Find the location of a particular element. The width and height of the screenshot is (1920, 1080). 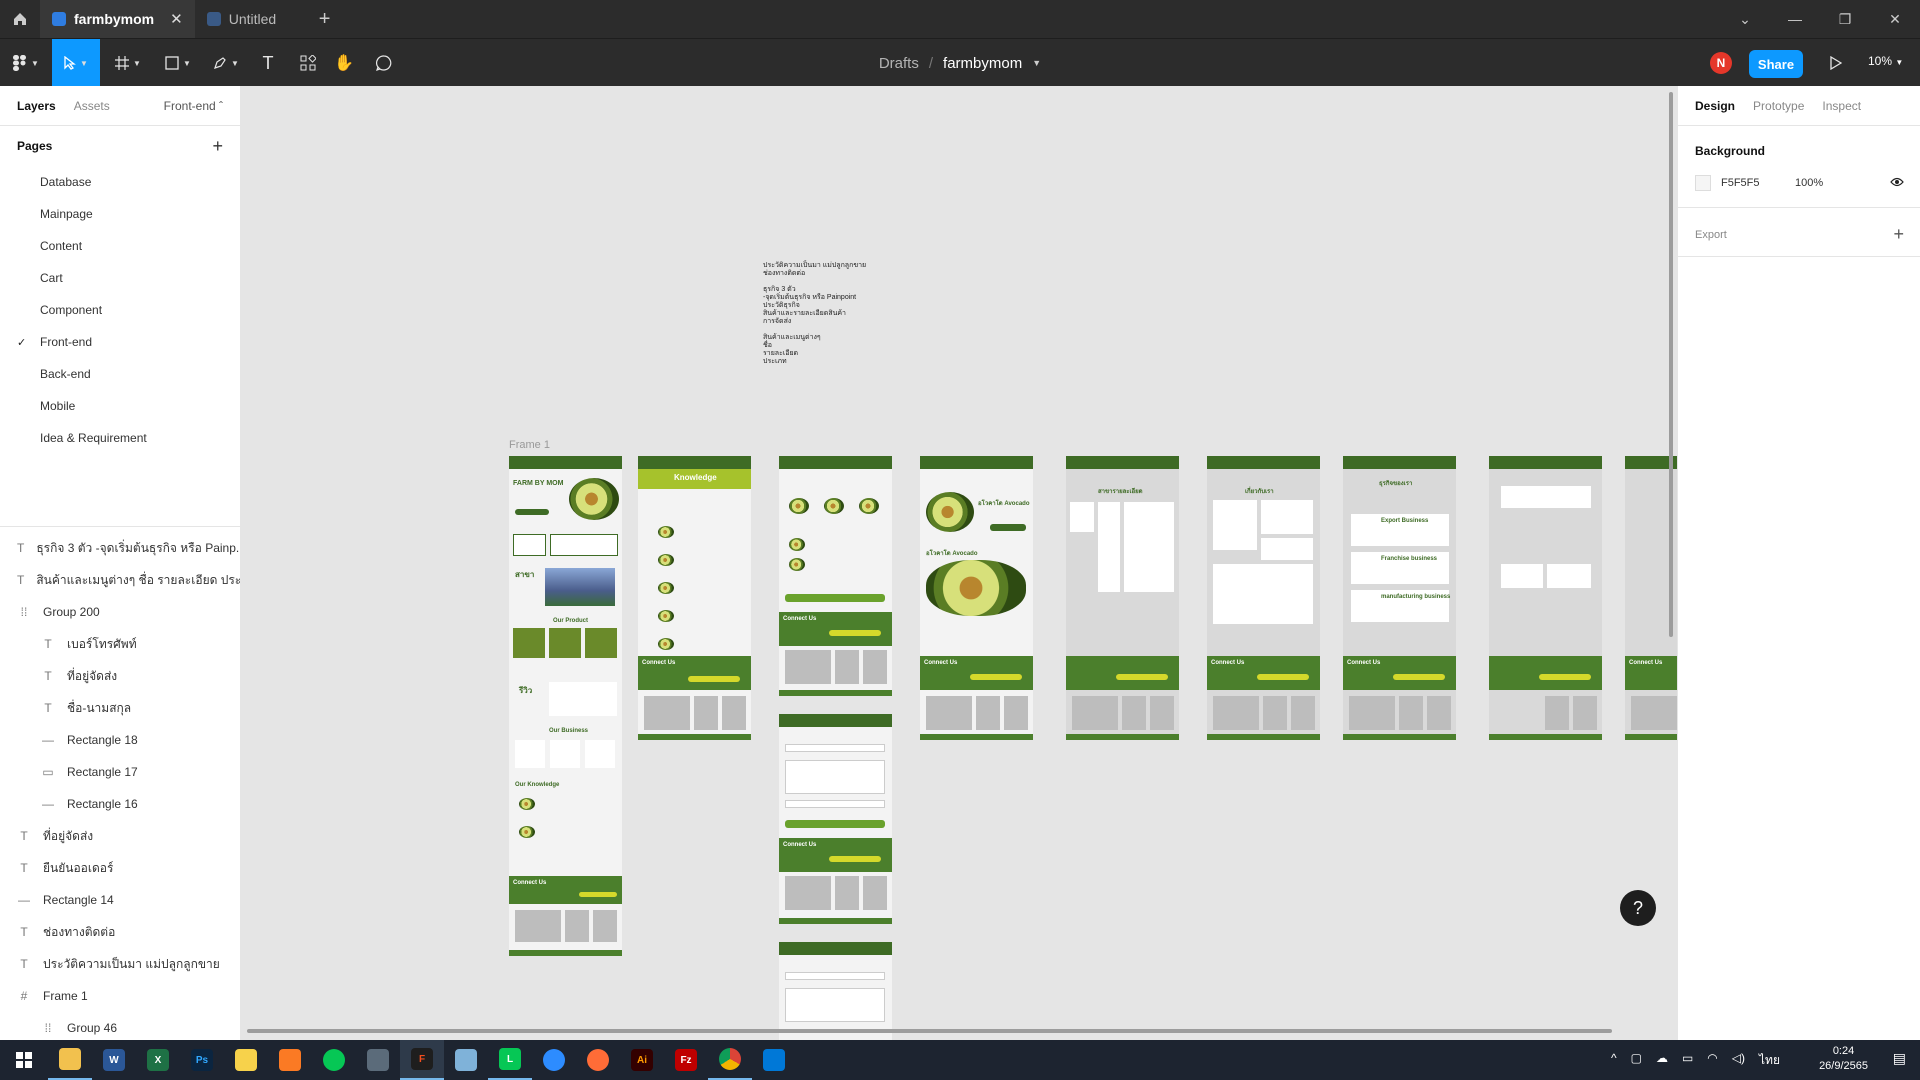

line-icon: L is located at coordinates (510, 1060).